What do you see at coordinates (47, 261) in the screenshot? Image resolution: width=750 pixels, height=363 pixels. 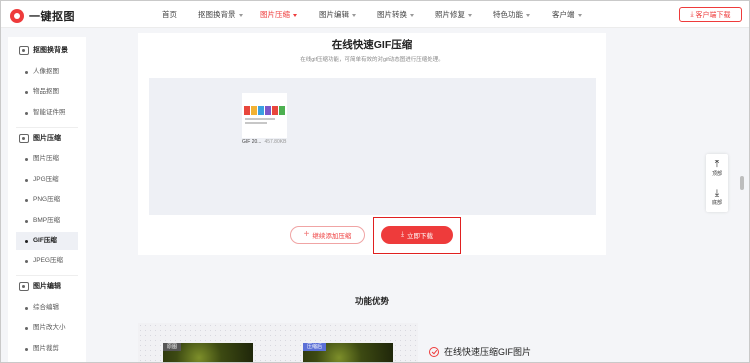 I see `sidebar-item-jpeg-compress: JPEG压缩` at bounding box center [47, 261].